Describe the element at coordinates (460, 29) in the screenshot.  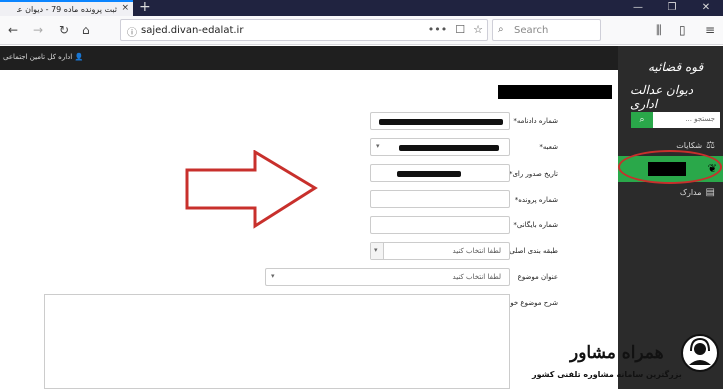
I see `pocket-icon: ☐` at that location.